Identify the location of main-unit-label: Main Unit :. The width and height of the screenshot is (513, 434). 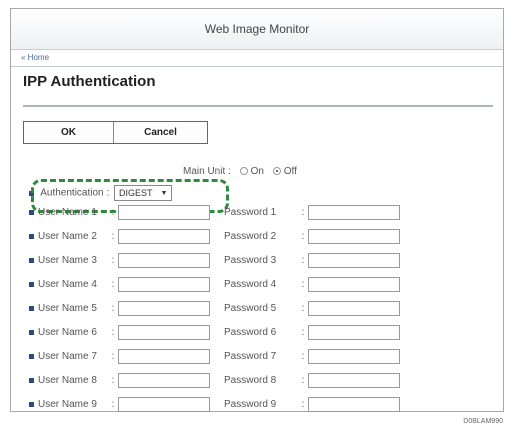
(207, 171).